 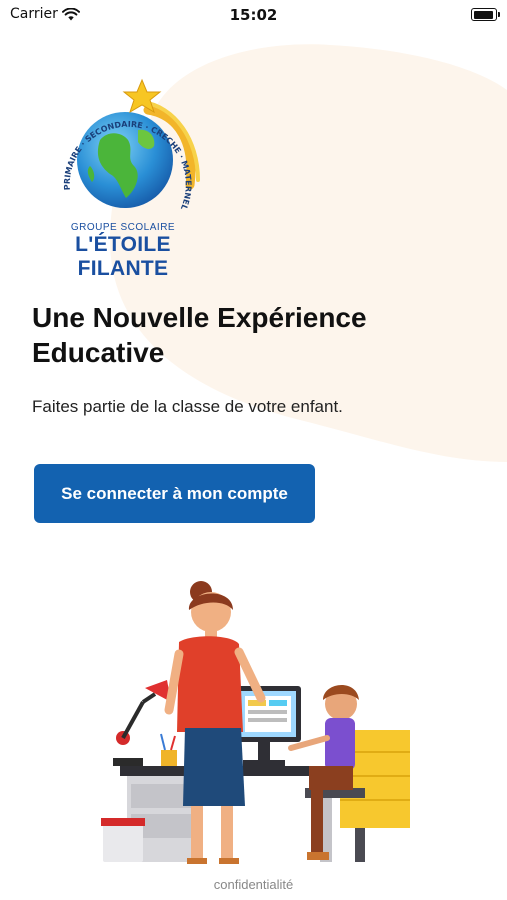 What do you see at coordinates (253, 884) in the screenshot?
I see `privacy-link: confidentialité` at bounding box center [253, 884].